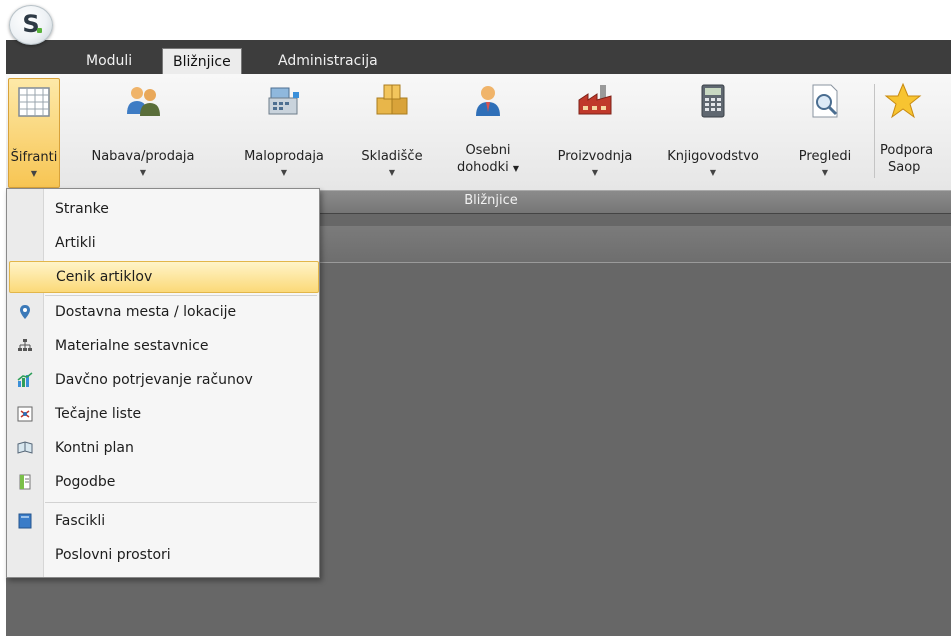  Describe the element at coordinates (143, 132) in the screenshot. I see `ribbon-button-nabava-prodaja: Nabava/prodaja ▼` at that location.